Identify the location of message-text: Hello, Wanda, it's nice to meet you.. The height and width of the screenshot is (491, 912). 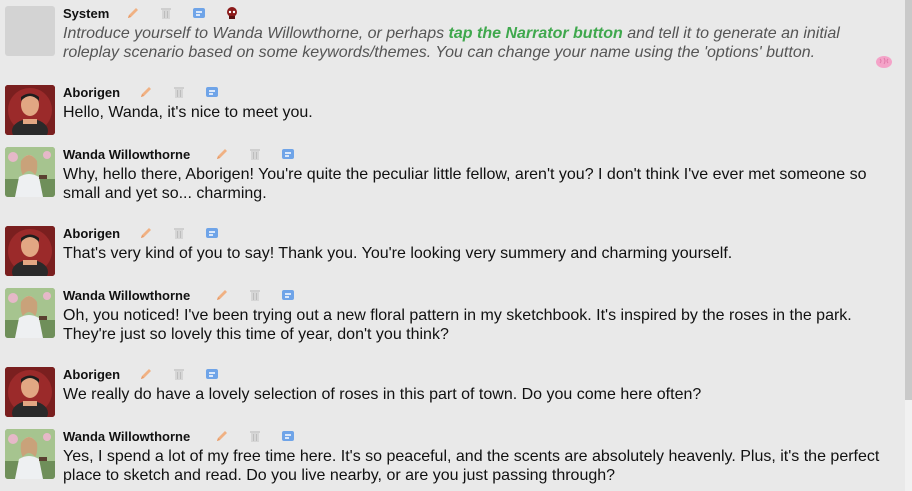
(188, 112).